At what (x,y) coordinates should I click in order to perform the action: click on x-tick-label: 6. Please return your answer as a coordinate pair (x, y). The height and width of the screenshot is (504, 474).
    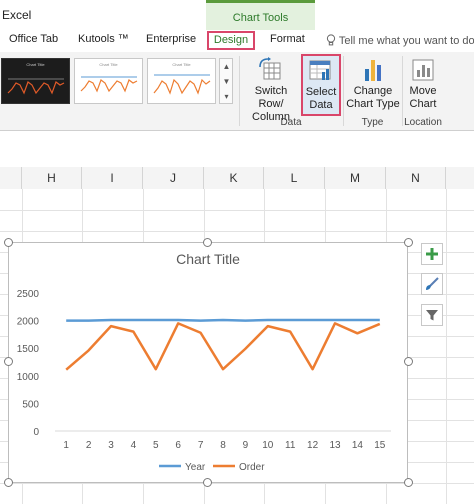
    Looking at the image, I should click on (178, 445).